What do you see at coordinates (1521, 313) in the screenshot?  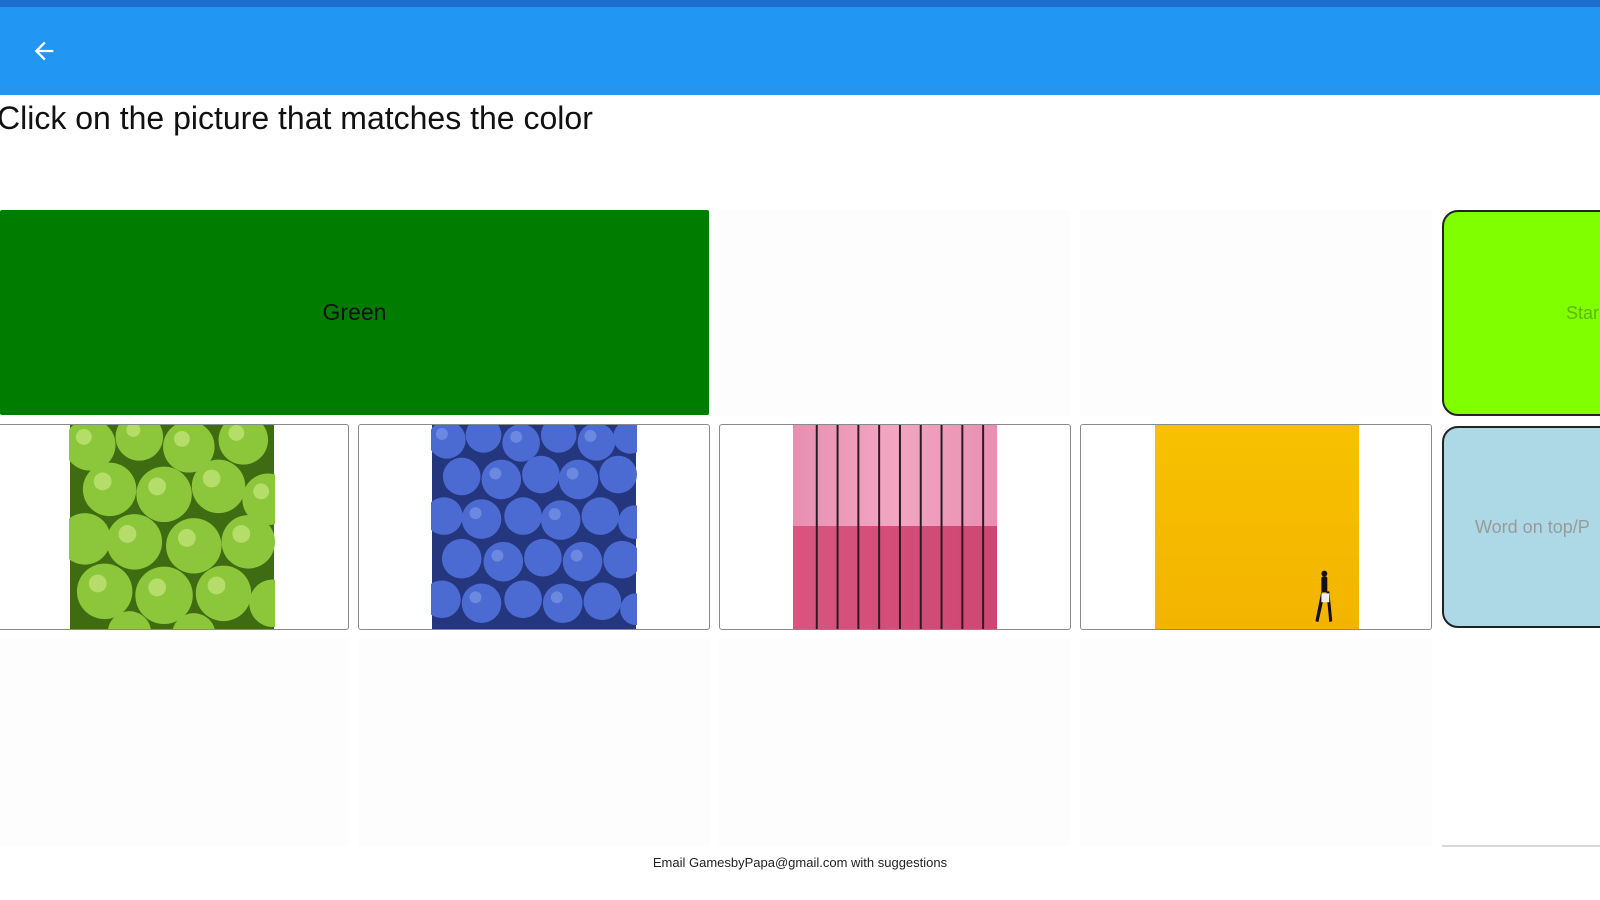 I see `start-button: Star` at bounding box center [1521, 313].